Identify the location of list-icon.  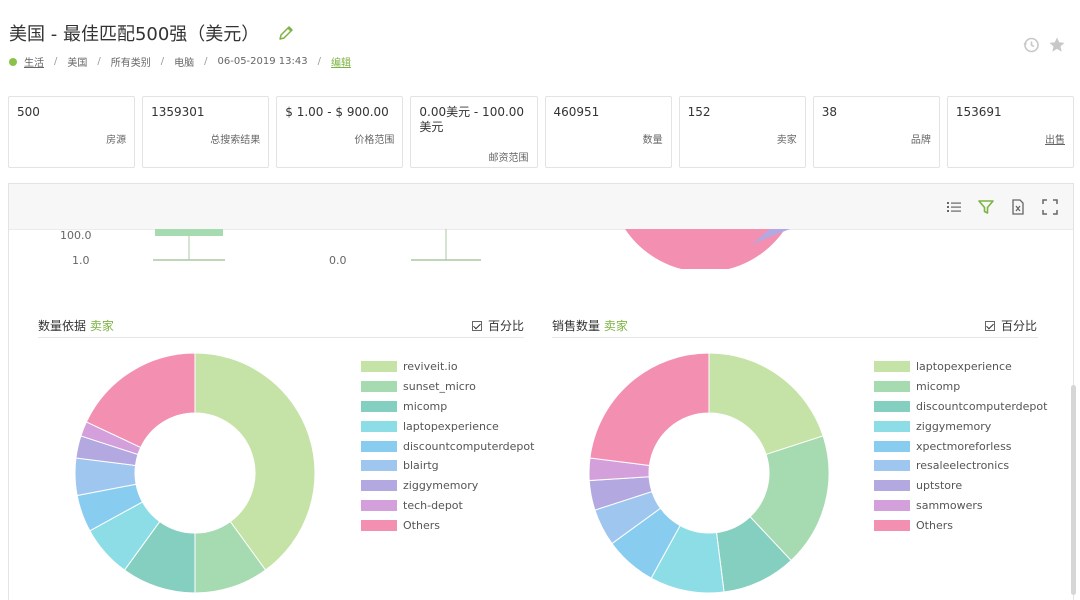
(954, 209).